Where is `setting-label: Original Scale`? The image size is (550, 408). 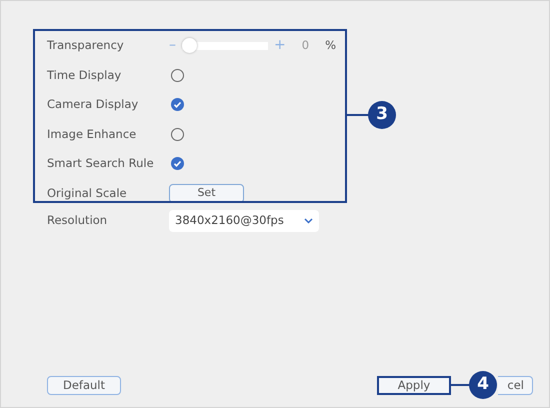 setting-label: Original Scale is located at coordinates (87, 192).